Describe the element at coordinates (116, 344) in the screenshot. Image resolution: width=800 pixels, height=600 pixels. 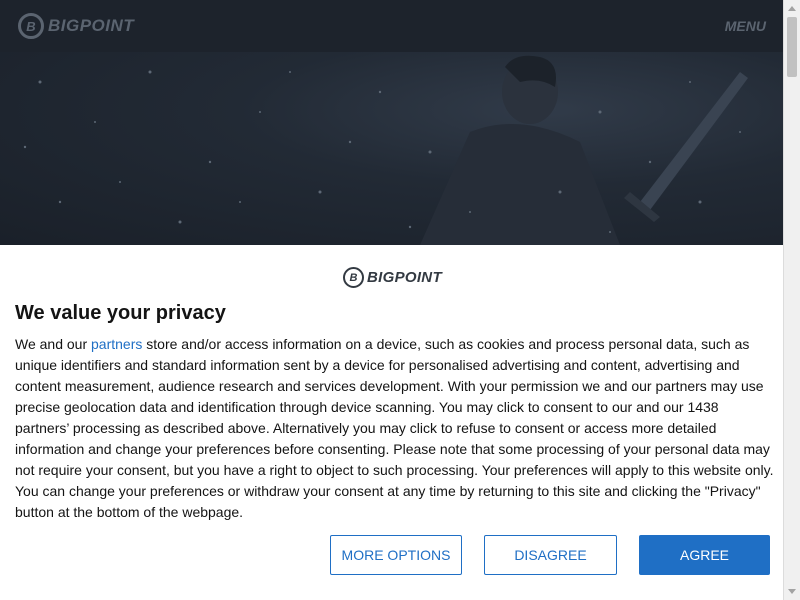
I see `partners-link: partners` at that location.